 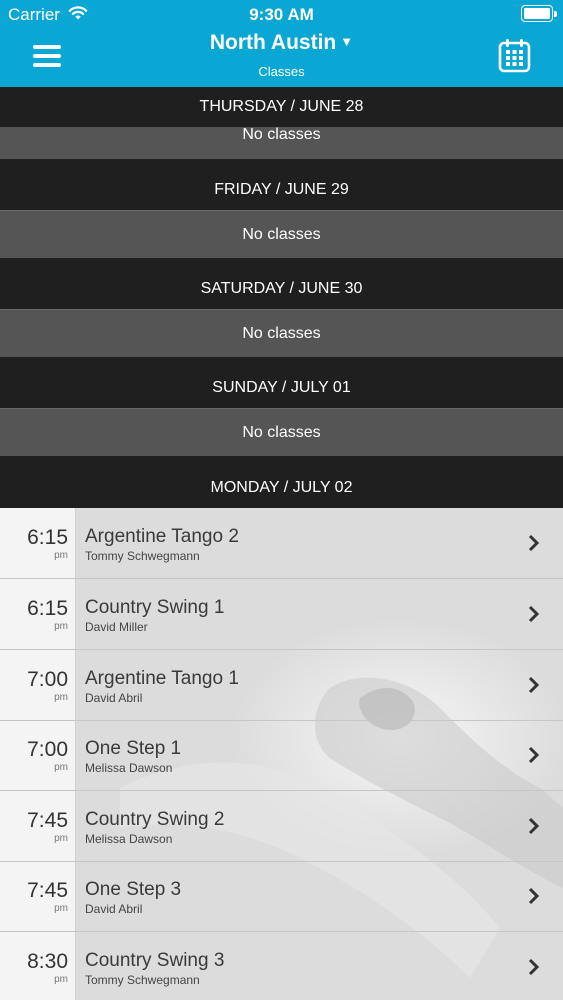 What do you see at coordinates (281, 966) in the screenshot?
I see `class-row: 8:30 pm Country Swing 3 Tommy Schwegmann` at bounding box center [281, 966].